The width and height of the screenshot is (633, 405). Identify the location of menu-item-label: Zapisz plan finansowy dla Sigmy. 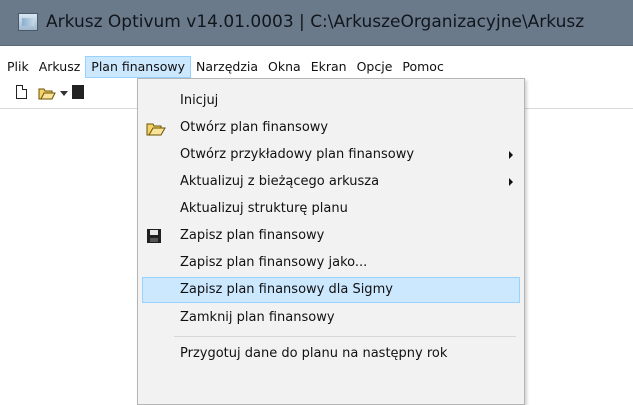
(286, 289).